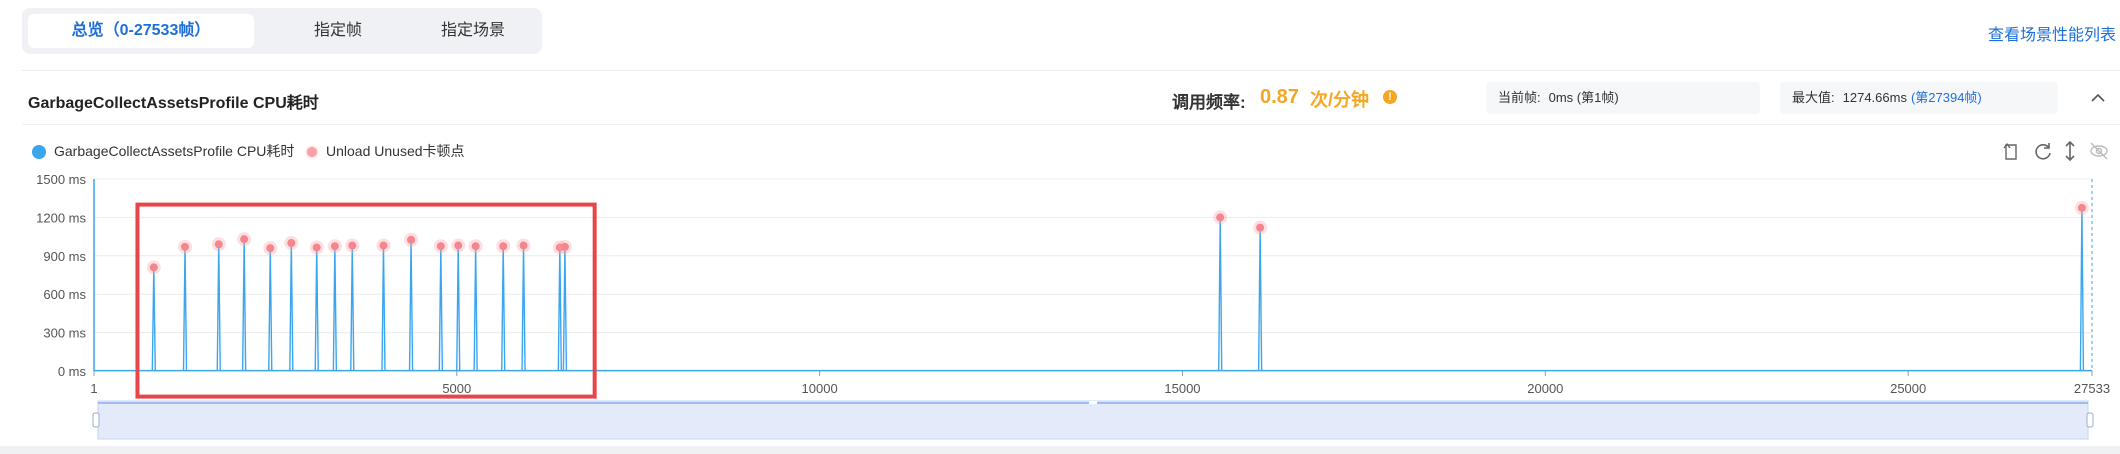 The image size is (2120, 454). What do you see at coordinates (64, 256) in the screenshot?
I see `y-tick-label: 900 ms` at bounding box center [64, 256].